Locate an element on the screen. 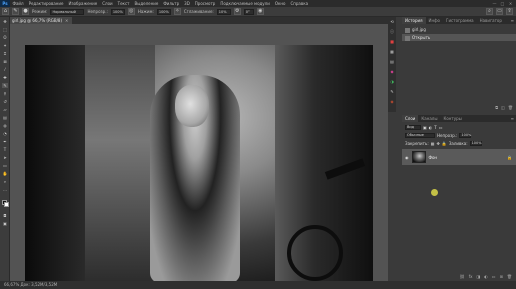  share-icon: ⇪ is located at coordinates (509, 11).